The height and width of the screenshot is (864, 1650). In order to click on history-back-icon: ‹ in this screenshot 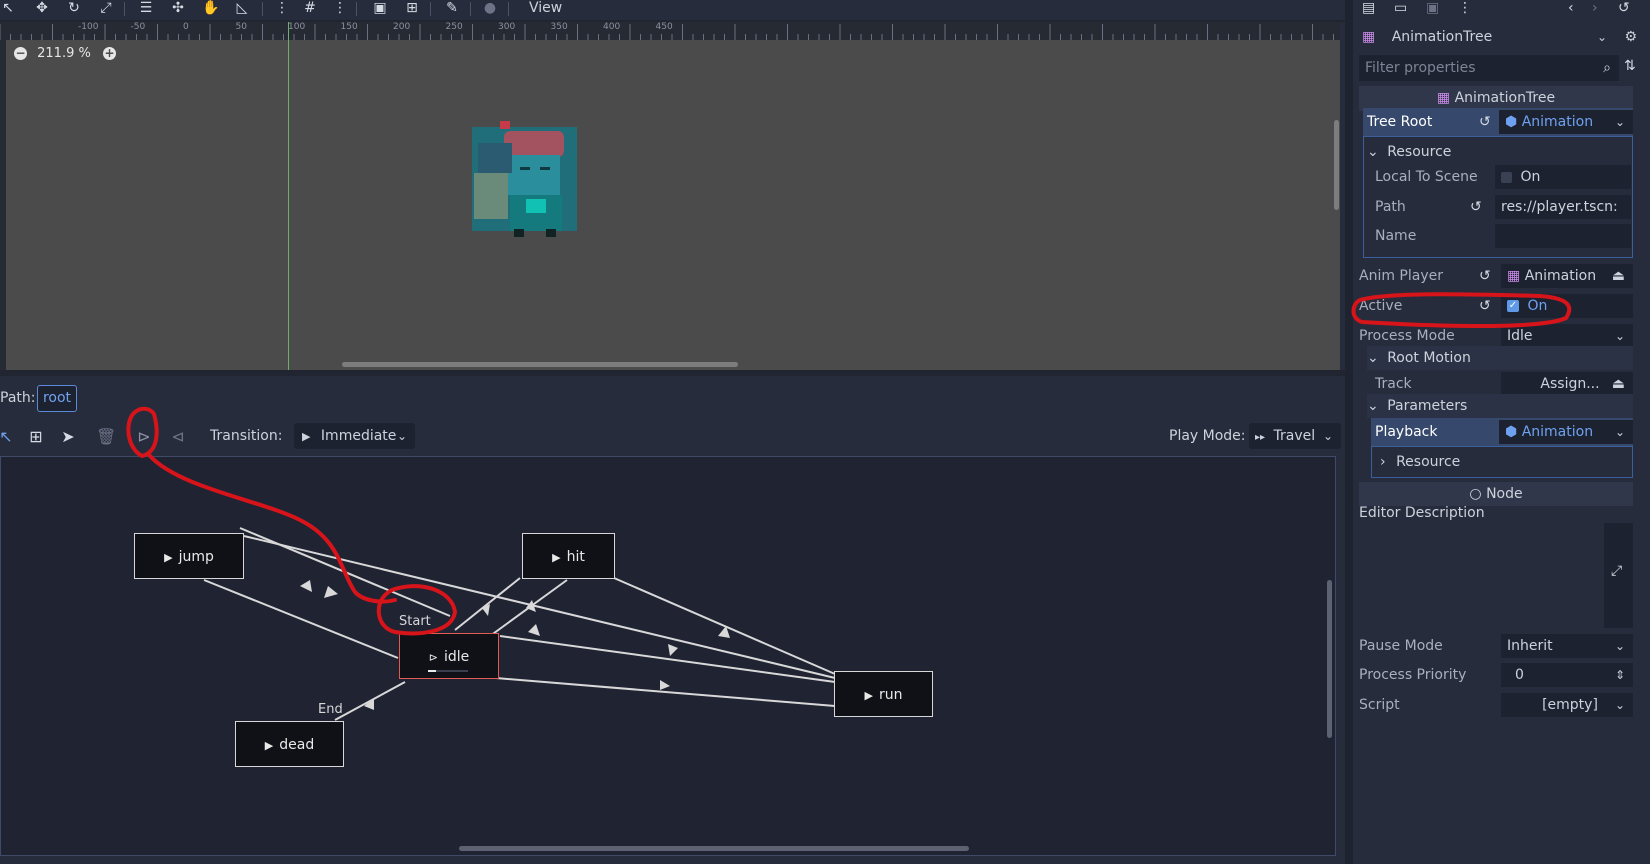, I will do `click(1571, 8)`.